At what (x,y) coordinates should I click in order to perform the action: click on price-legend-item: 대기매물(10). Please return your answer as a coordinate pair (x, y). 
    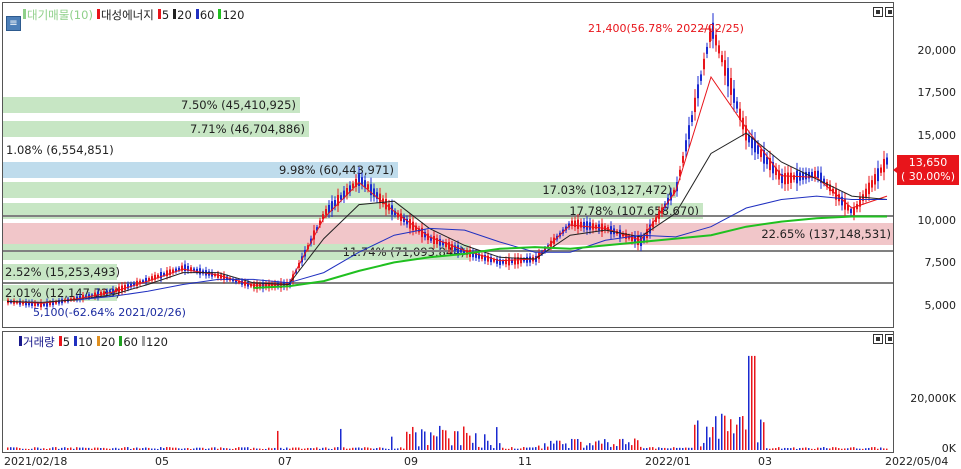
    Looking at the image, I should click on (58, 15).